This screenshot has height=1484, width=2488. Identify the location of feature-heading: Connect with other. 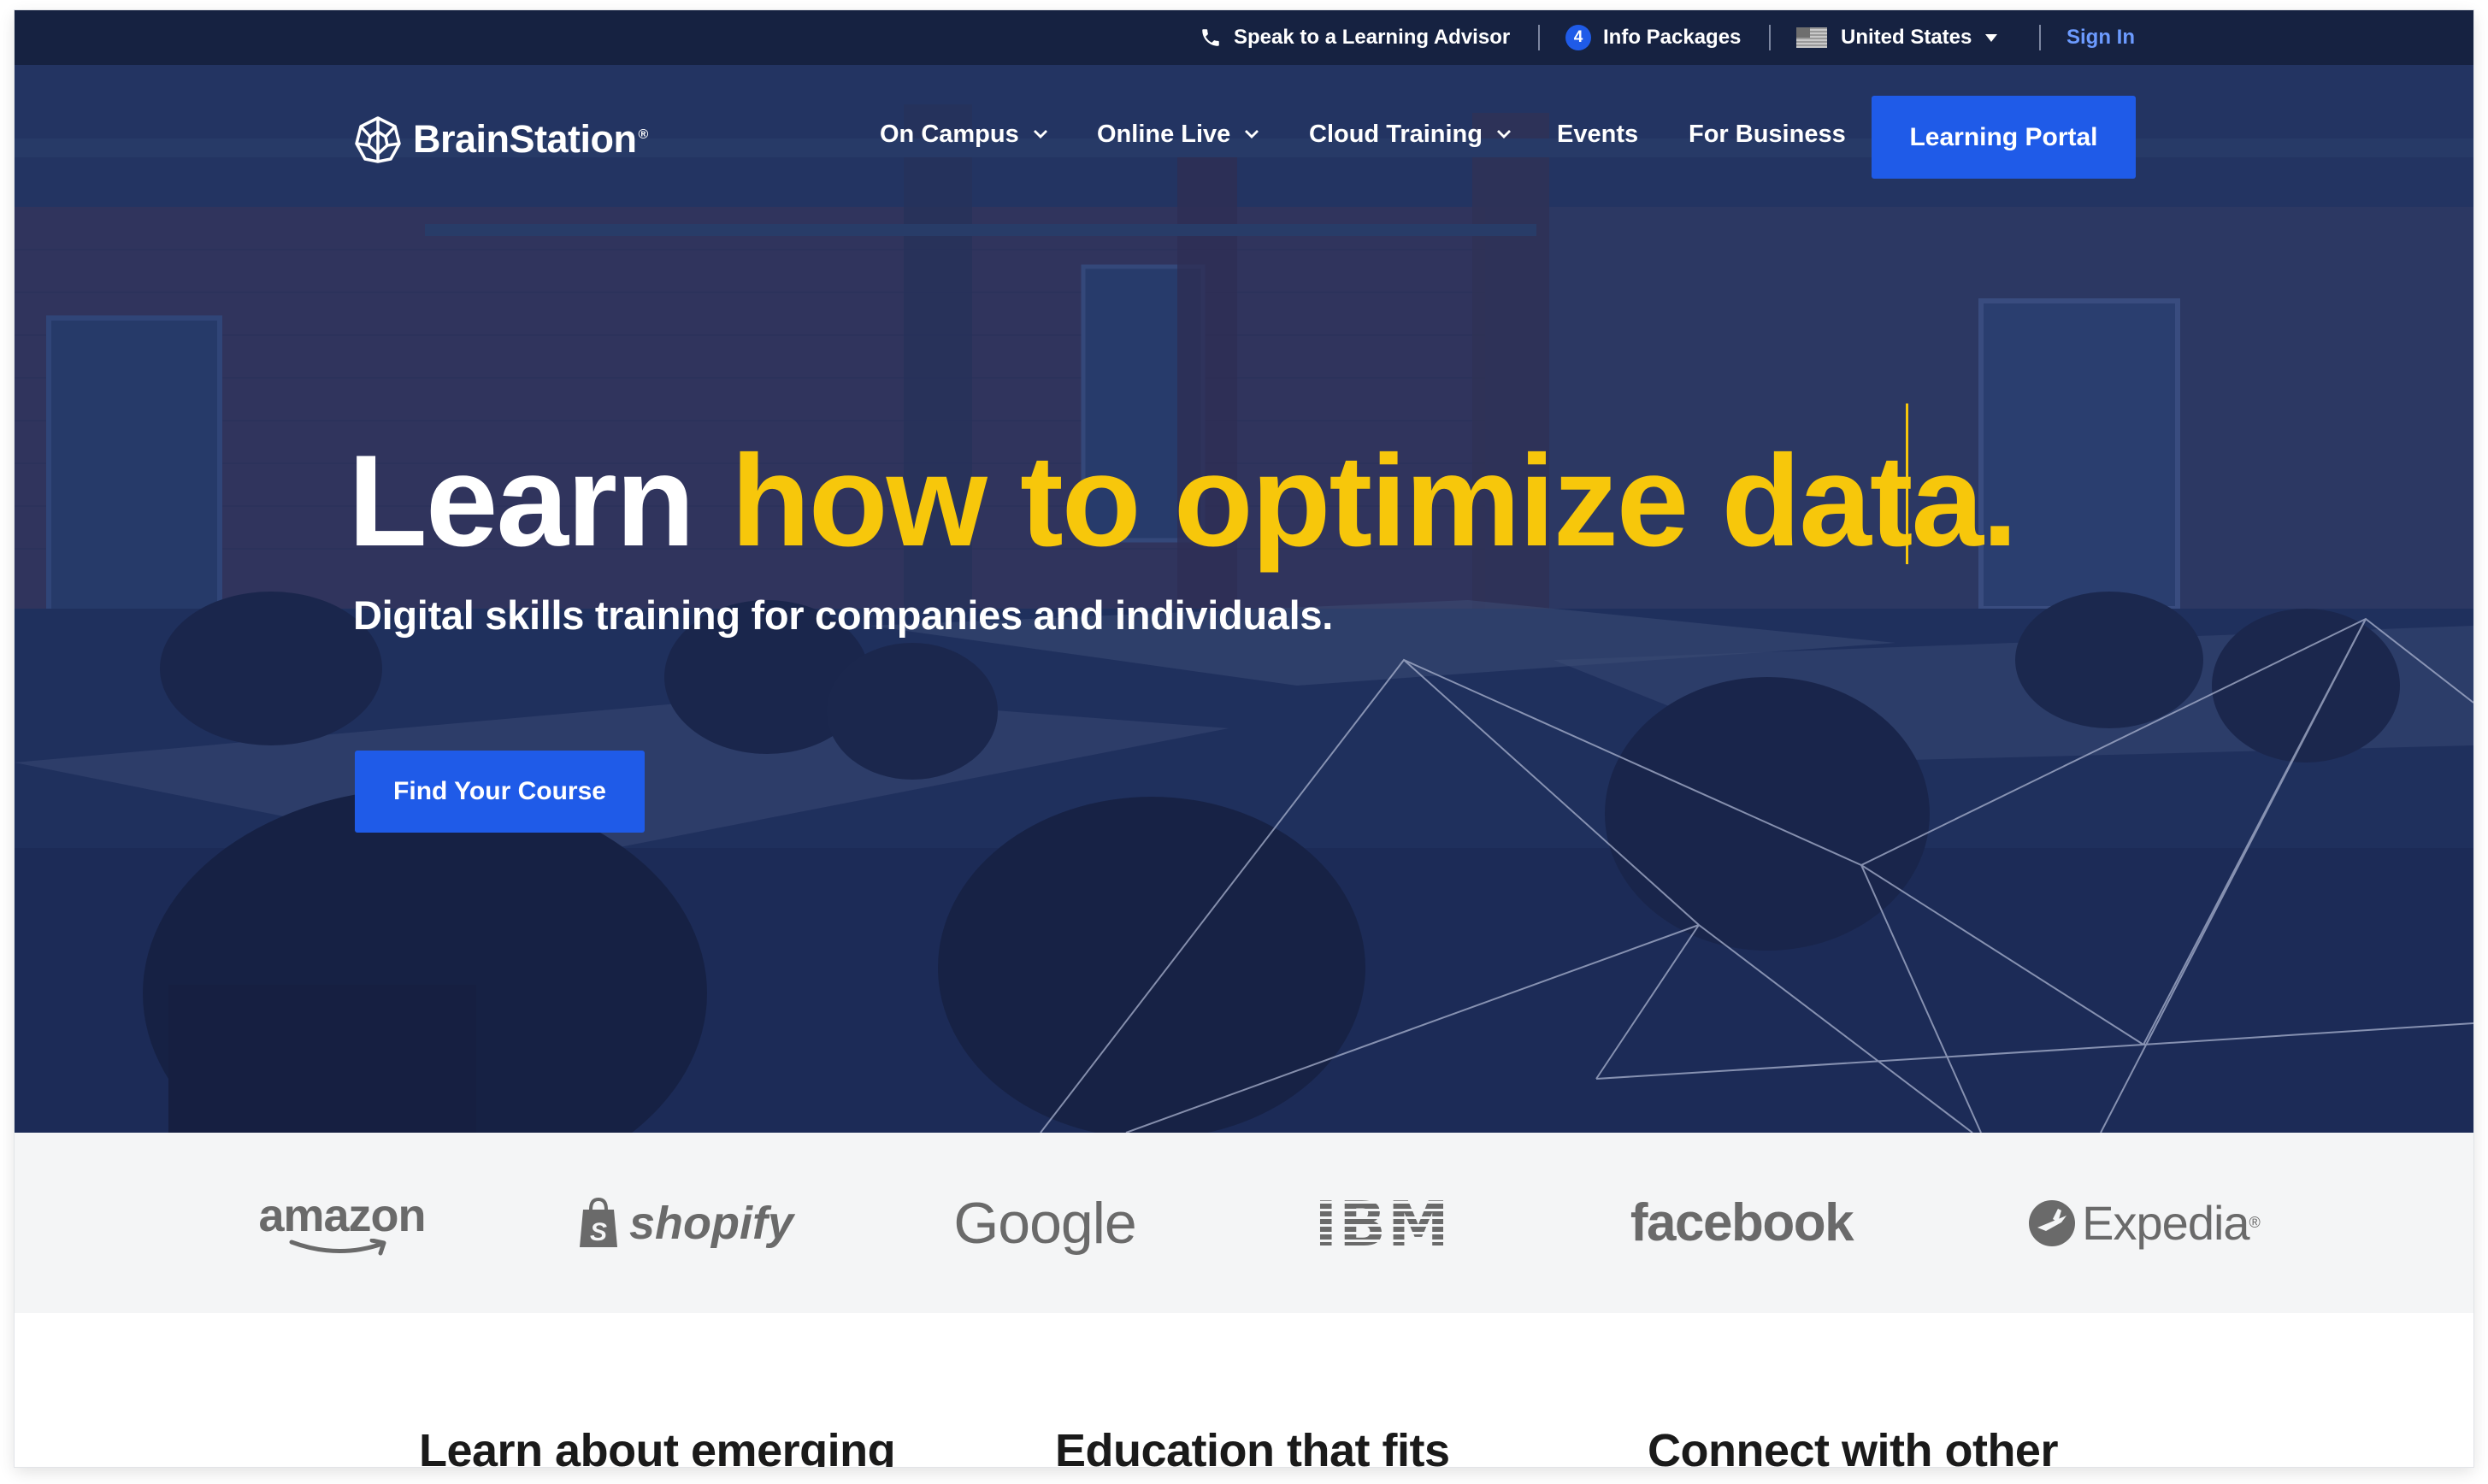
(1853, 1446).